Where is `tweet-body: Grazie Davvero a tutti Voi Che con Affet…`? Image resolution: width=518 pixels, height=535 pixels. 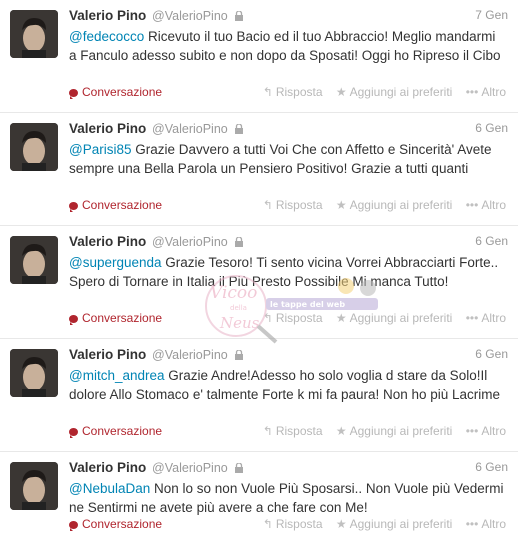
tweet-body: Grazie Davvero a tutti Voi Che con Affet… is located at coordinates (280, 159).